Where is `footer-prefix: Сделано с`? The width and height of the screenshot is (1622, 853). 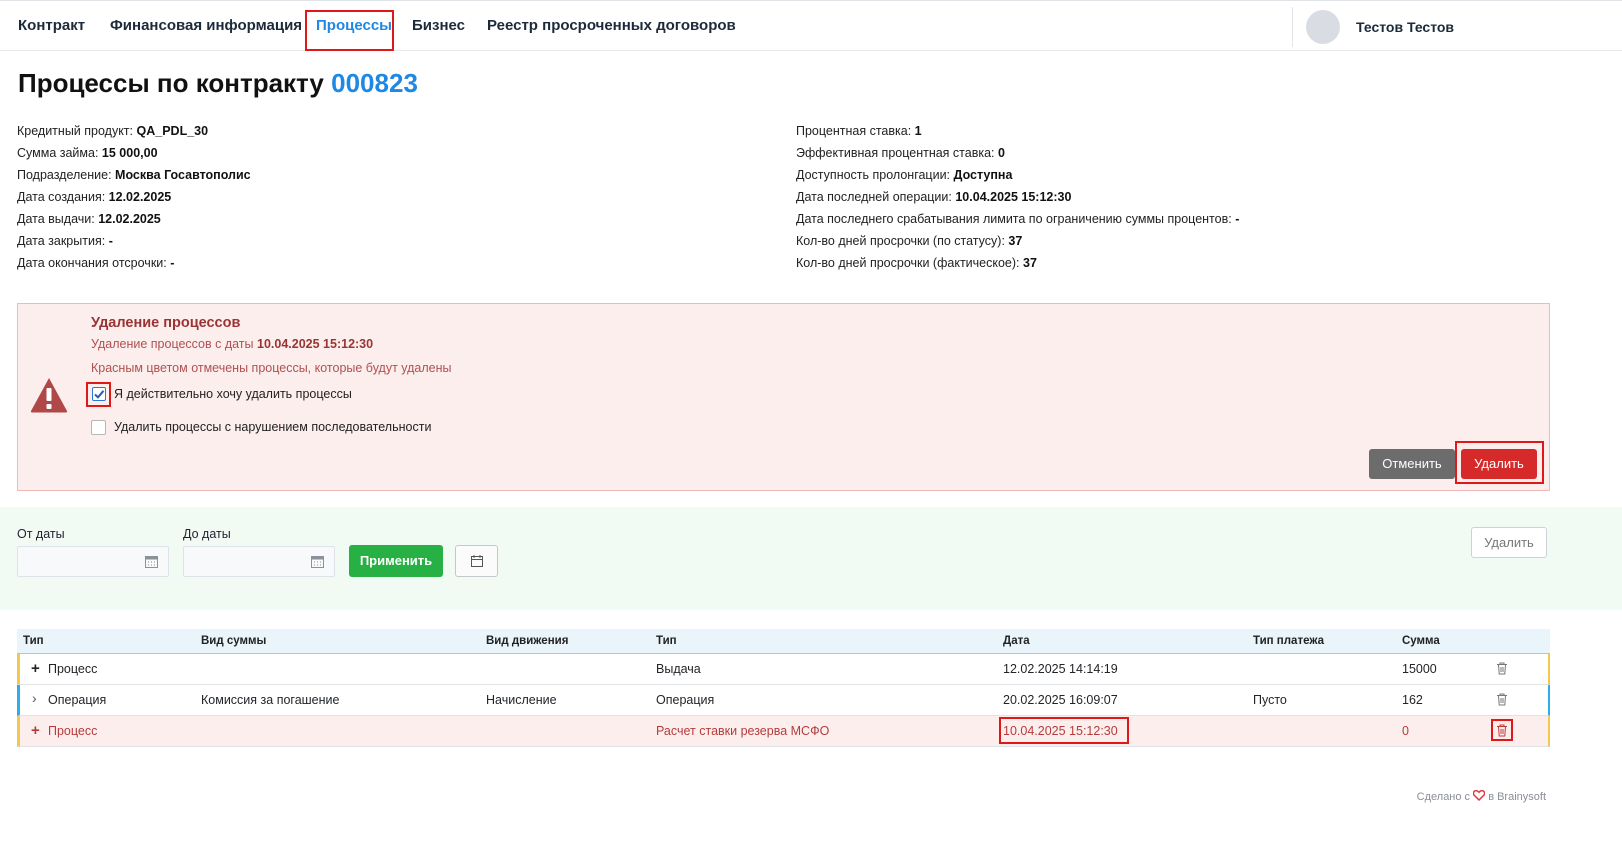
footer-prefix: Сделано с is located at coordinates (1443, 797).